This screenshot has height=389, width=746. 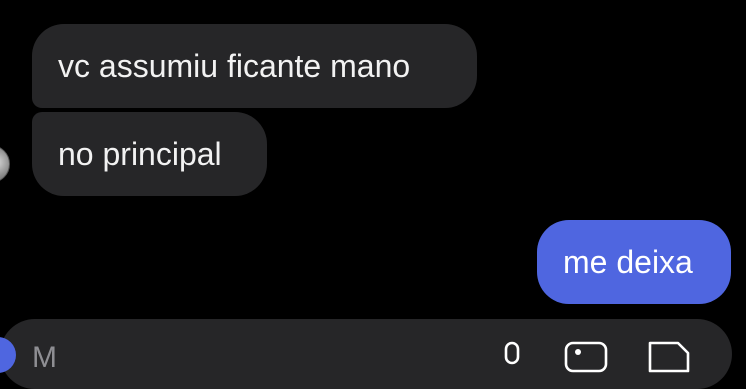 I want to click on sticker-icon, so click(x=668, y=357).